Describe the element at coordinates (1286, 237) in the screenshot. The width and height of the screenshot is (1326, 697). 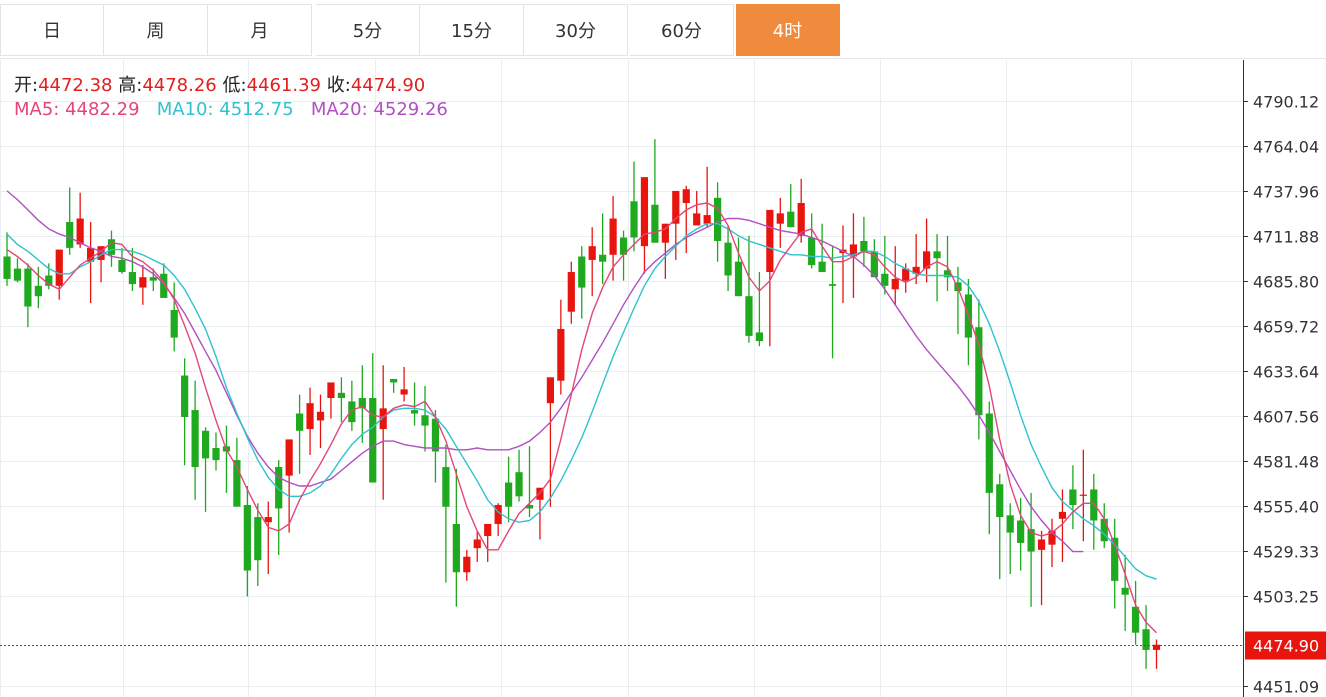
I see `y-tick-label: 4711.88` at that location.